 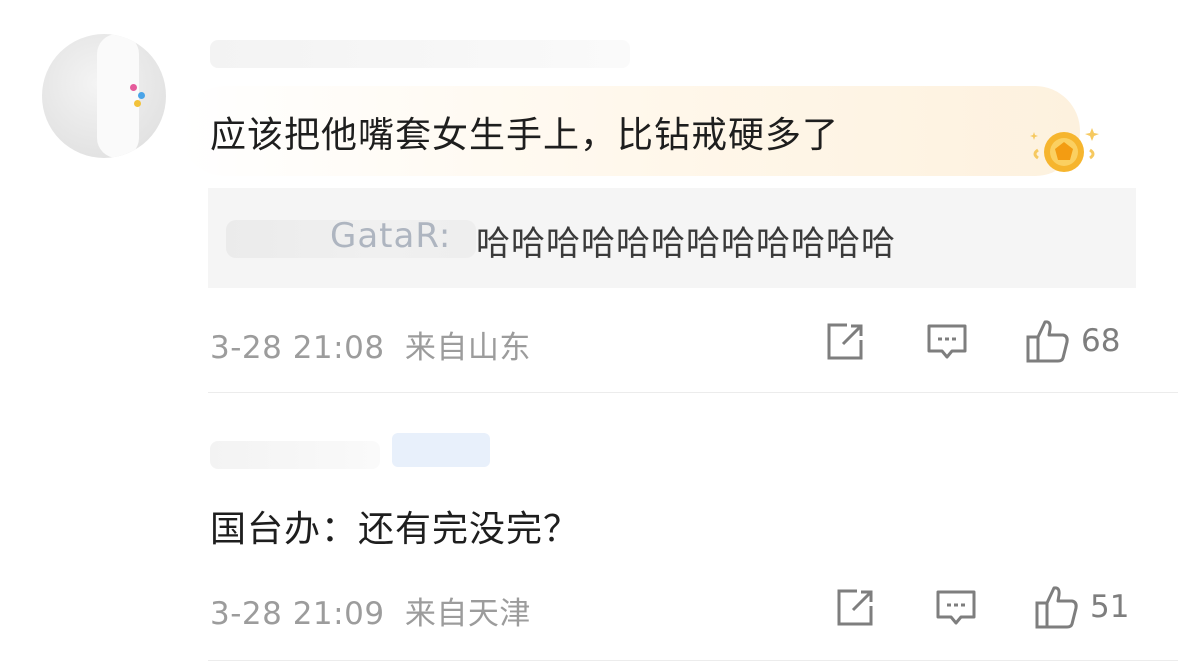 I want to click on comment-meta: 3-28 21:09 来自天津, so click(x=370, y=610).